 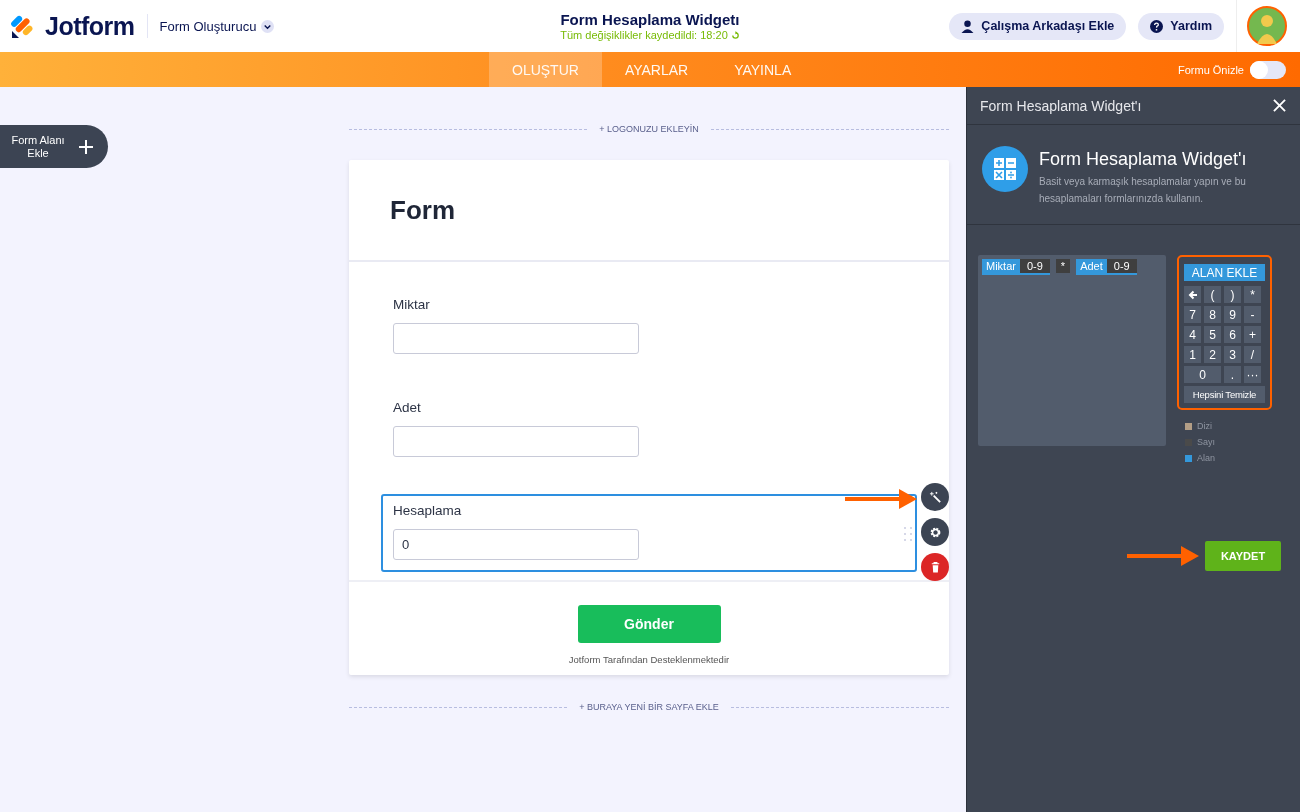 I want to click on field-label: Miktar, so click(x=412, y=304).